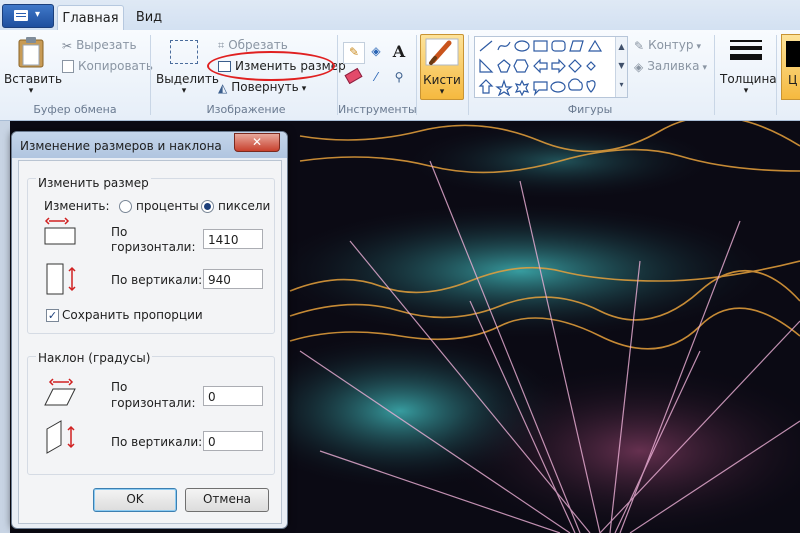 The image size is (800, 533). Describe the element at coordinates (793, 54) in the screenshot. I see `color-swatch` at that location.